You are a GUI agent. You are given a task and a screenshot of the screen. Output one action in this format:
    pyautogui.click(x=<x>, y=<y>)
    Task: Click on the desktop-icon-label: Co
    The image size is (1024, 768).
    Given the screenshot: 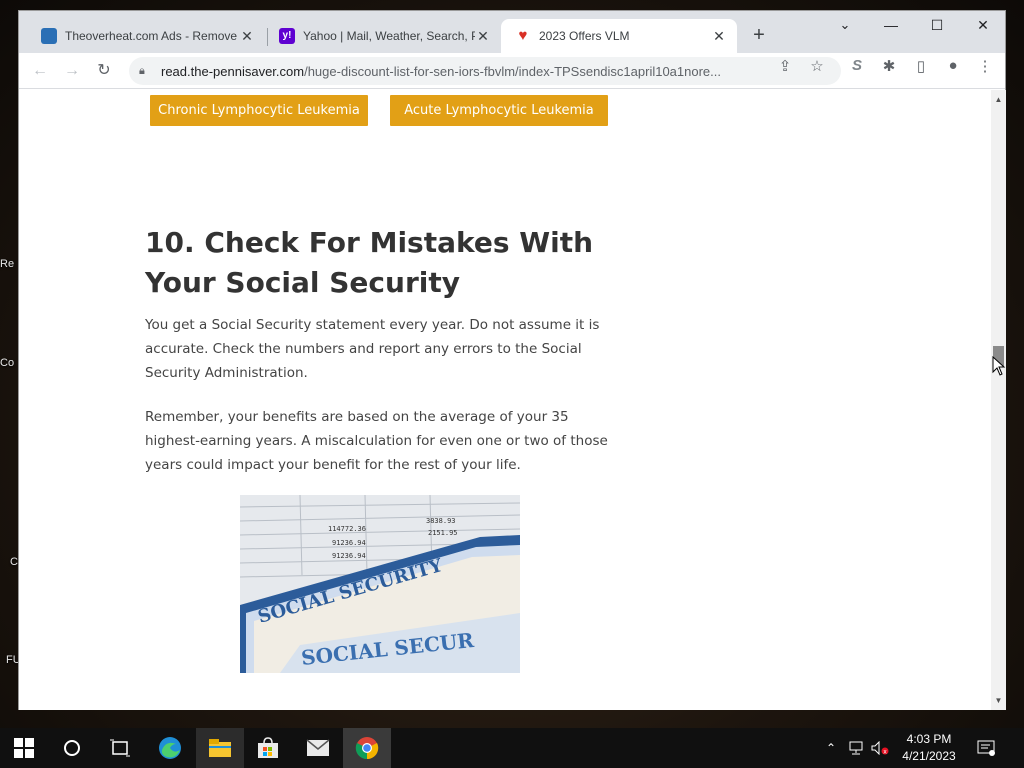 What is the action you would take?
    pyautogui.click(x=7, y=363)
    